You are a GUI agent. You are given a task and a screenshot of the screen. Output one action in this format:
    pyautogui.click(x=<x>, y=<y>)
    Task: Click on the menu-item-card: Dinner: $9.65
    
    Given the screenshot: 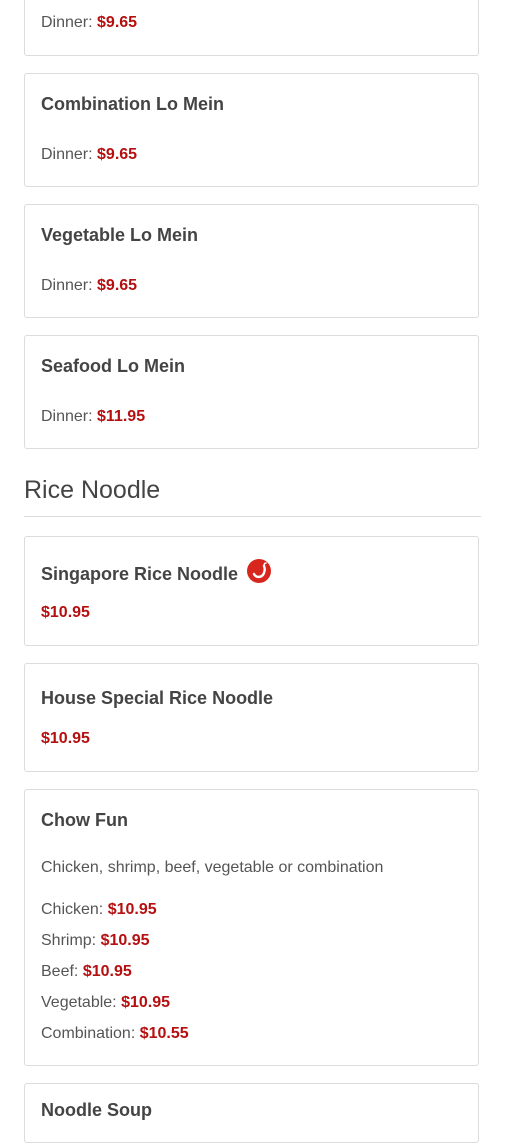 What is the action you would take?
    pyautogui.click(x=251, y=28)
    